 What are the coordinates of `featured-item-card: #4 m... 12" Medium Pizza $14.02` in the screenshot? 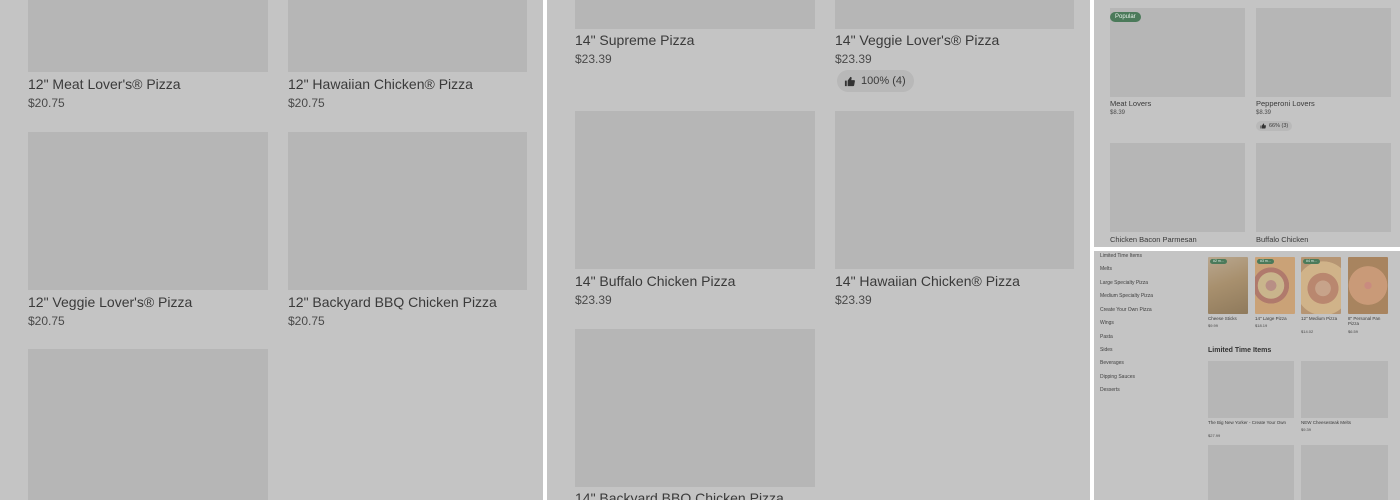 It's located at (1321, 297).